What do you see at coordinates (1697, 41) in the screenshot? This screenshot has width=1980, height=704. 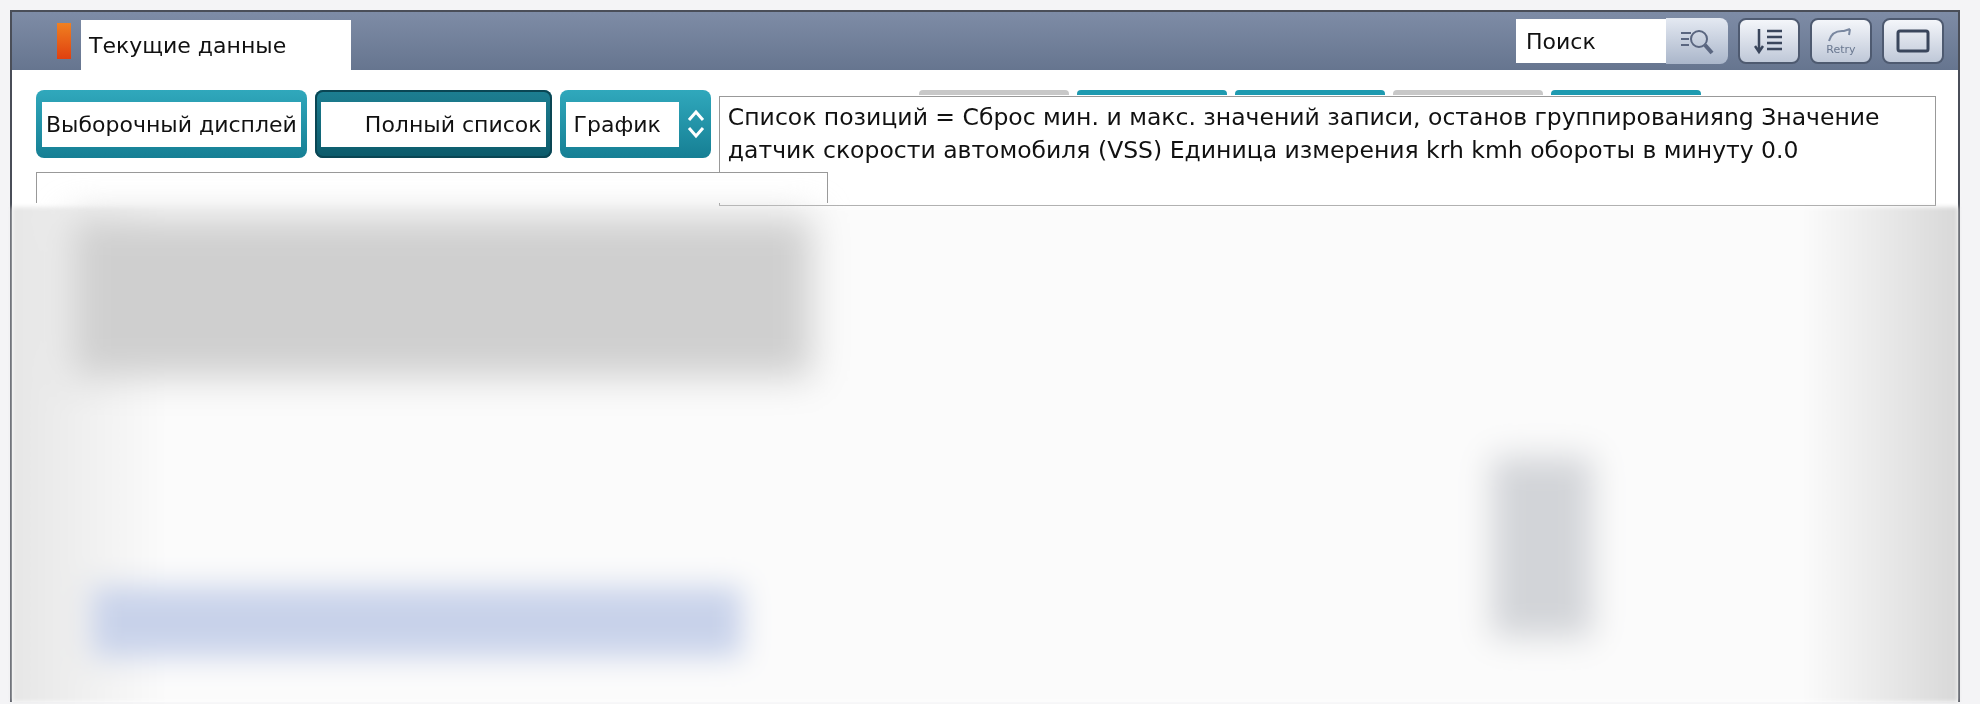 I see `search-button` at bounding box center [1697, 41].